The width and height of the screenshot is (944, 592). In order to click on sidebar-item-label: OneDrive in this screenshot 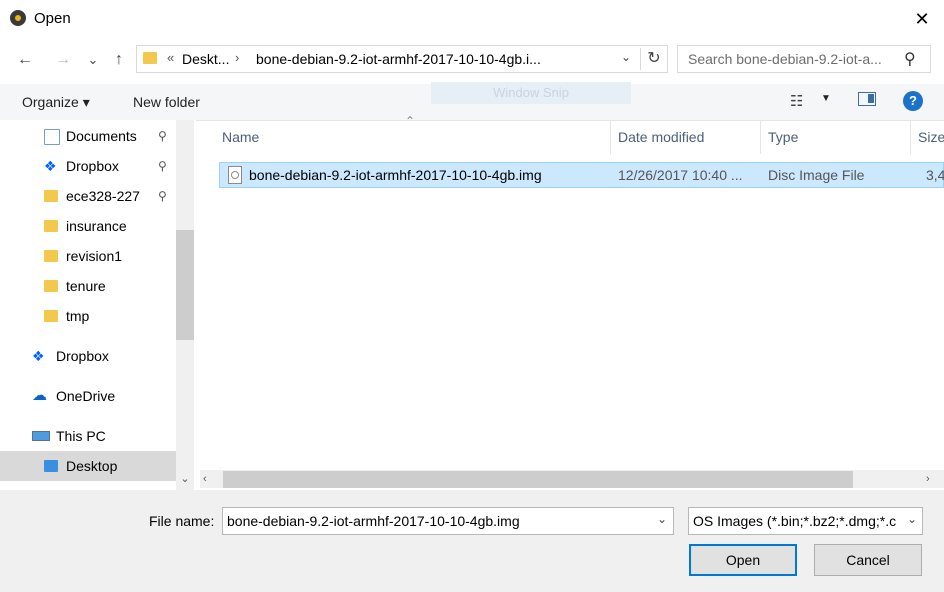, I will do `click(86, 396)`.